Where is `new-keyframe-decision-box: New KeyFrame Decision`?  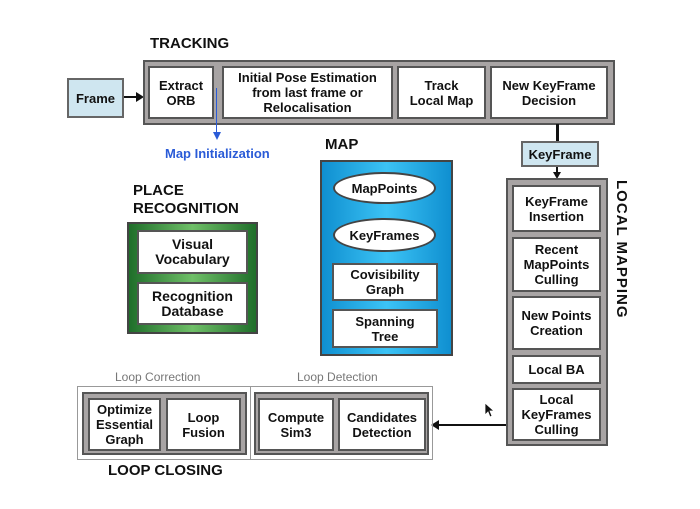
new-keyframe-decision-box: New KeyFrame Decision is located at coordinates (549, 92).